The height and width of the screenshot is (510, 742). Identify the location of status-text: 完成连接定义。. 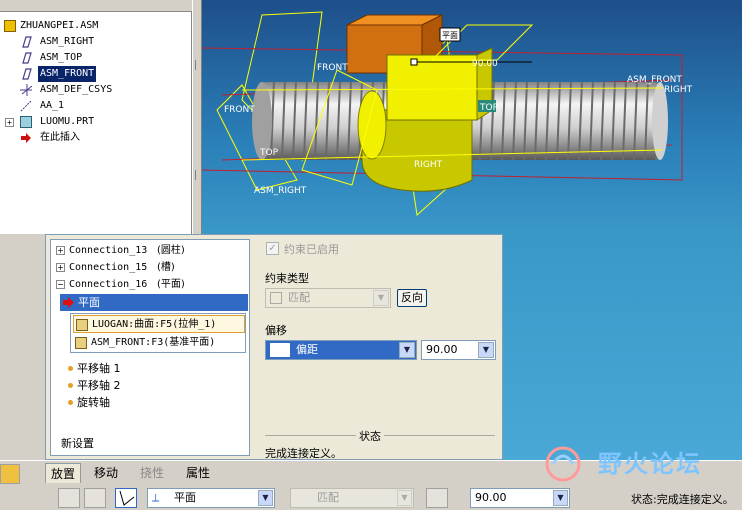
(303, 453).